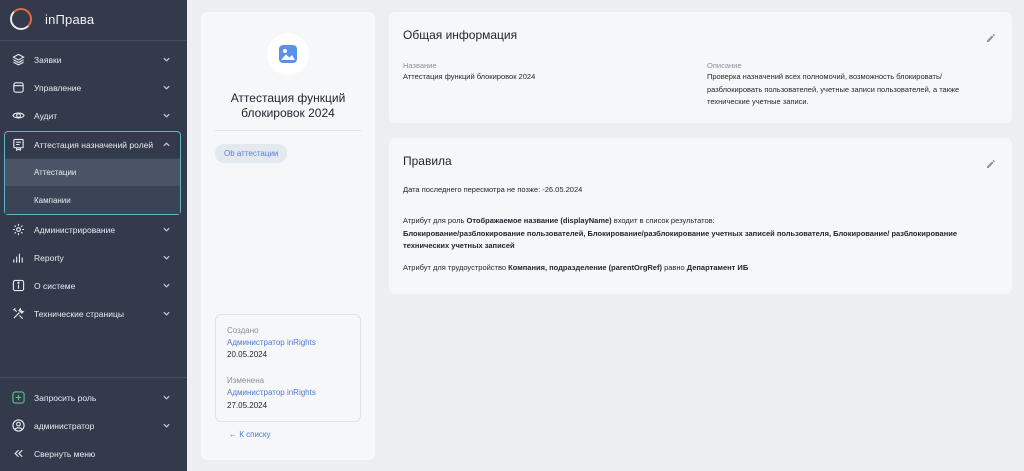 The height and width of the screenshot is (471, 1024). What do you see at coordinates (58, 87) in the screenshot?
I see `sidebar-item-label: Управление` at bounding box center [58, 87].